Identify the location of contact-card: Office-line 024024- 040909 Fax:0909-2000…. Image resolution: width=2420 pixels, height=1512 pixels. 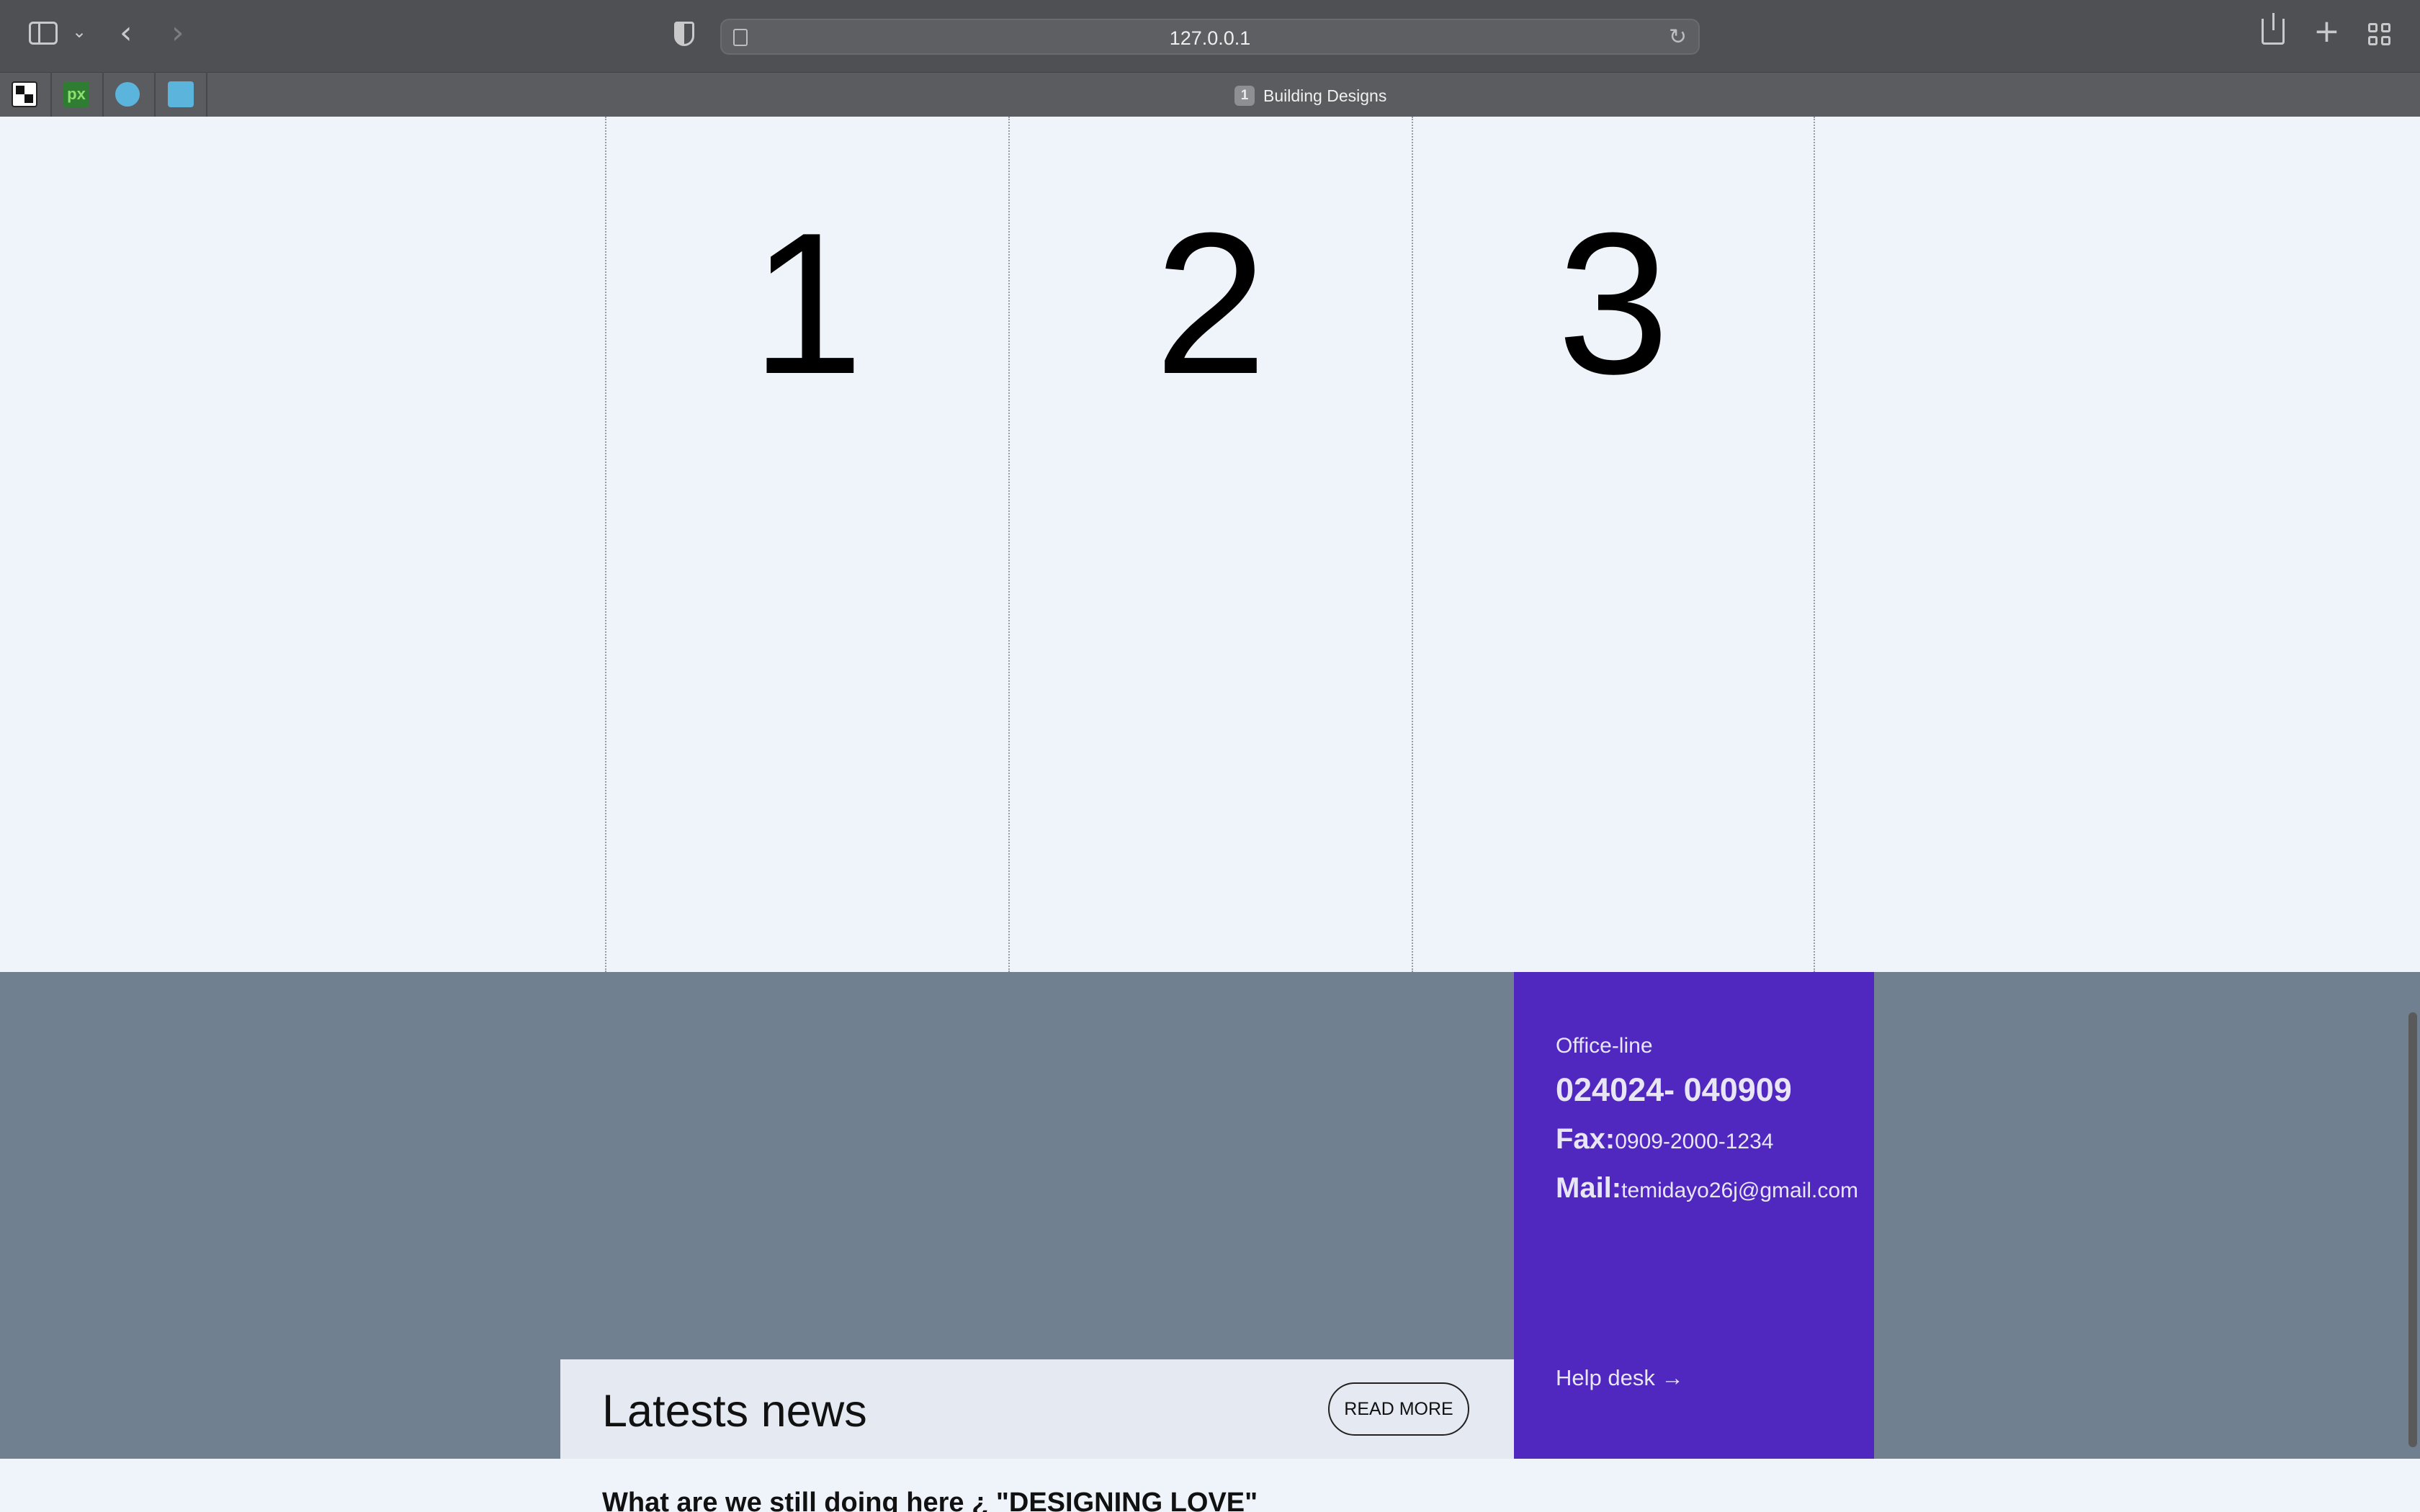
(1694, 1215).